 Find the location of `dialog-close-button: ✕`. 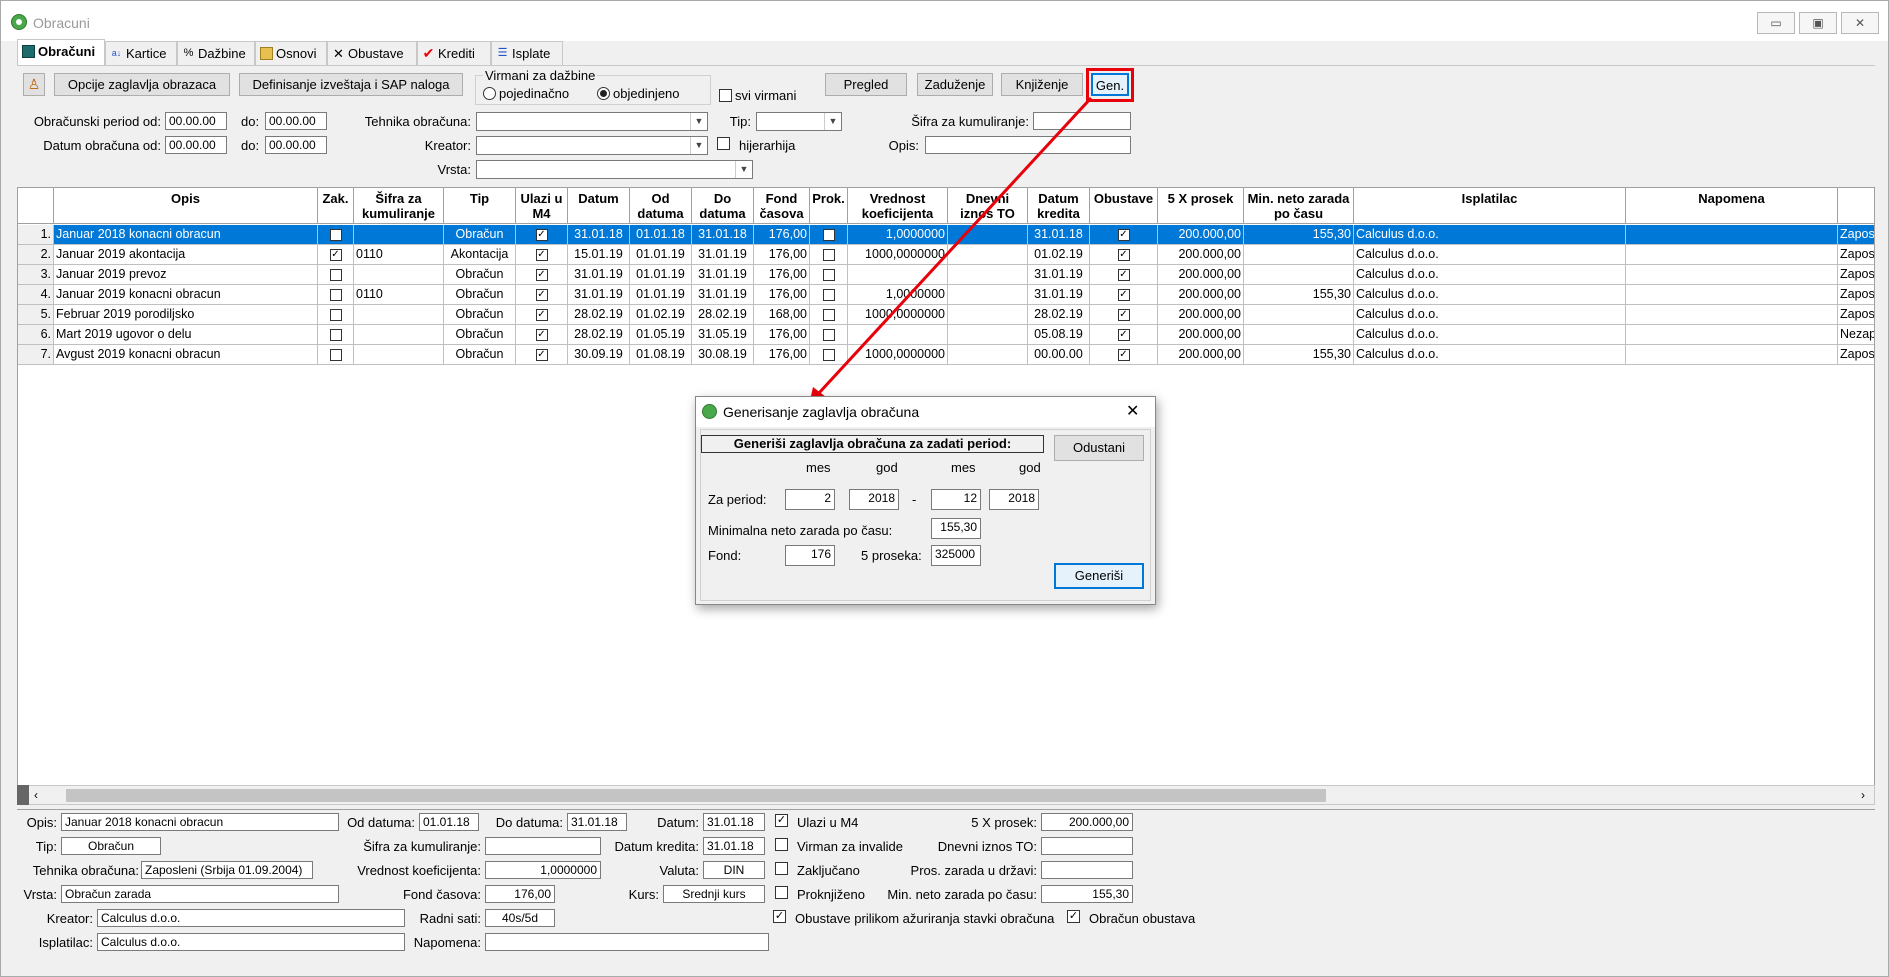

dialog-close-button: ✕ is located at coordinates (1132, 411).